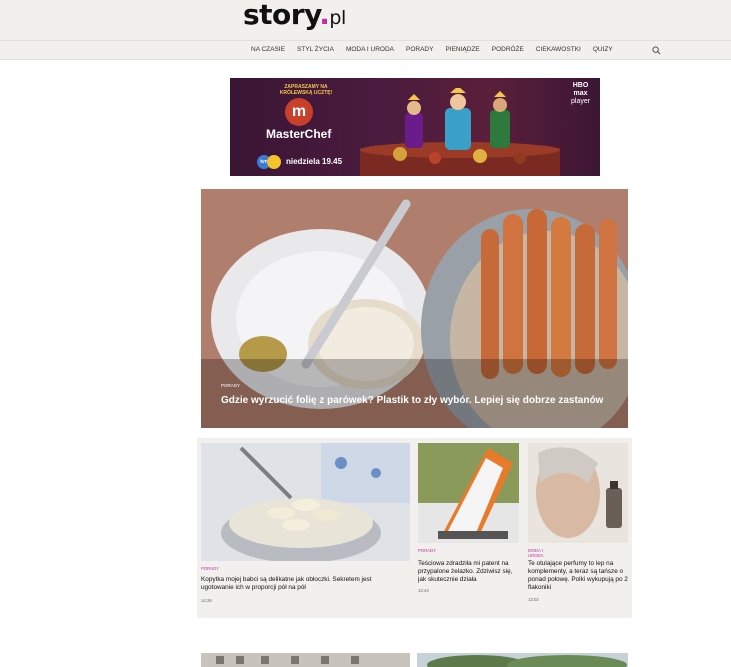 The width and height of the screenshot is (731, 667). I want to click on hero-category: PORADY, so click(231, 385).